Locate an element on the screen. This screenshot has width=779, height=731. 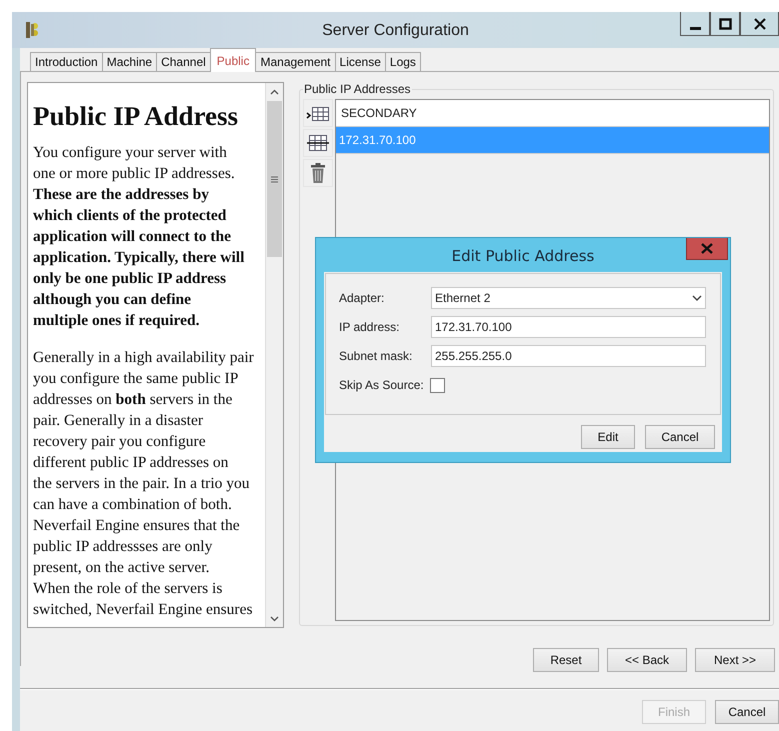
edit-row-button is located at coordinates (318, 143).